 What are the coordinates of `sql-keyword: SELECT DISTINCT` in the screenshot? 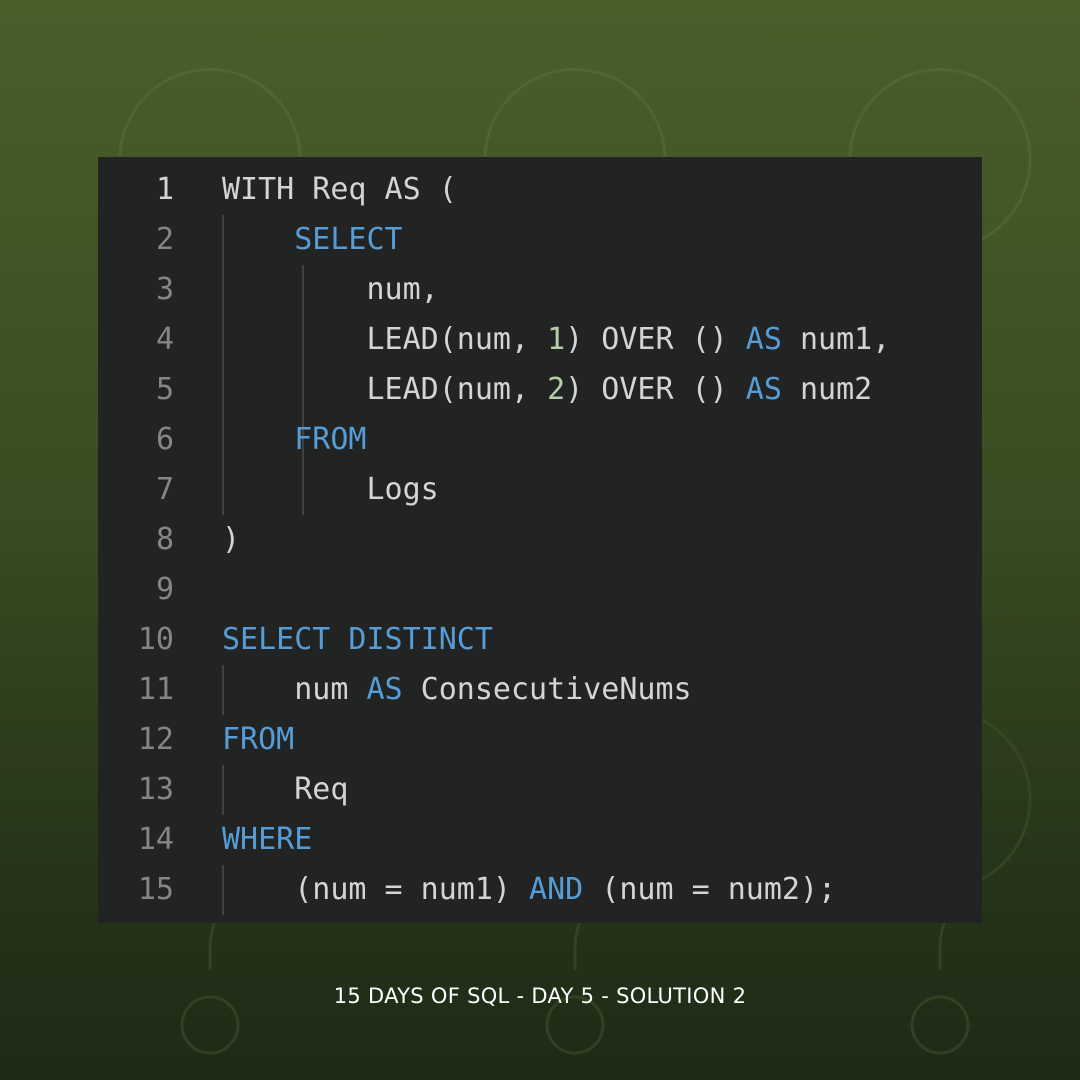 It's located at (357, 639).